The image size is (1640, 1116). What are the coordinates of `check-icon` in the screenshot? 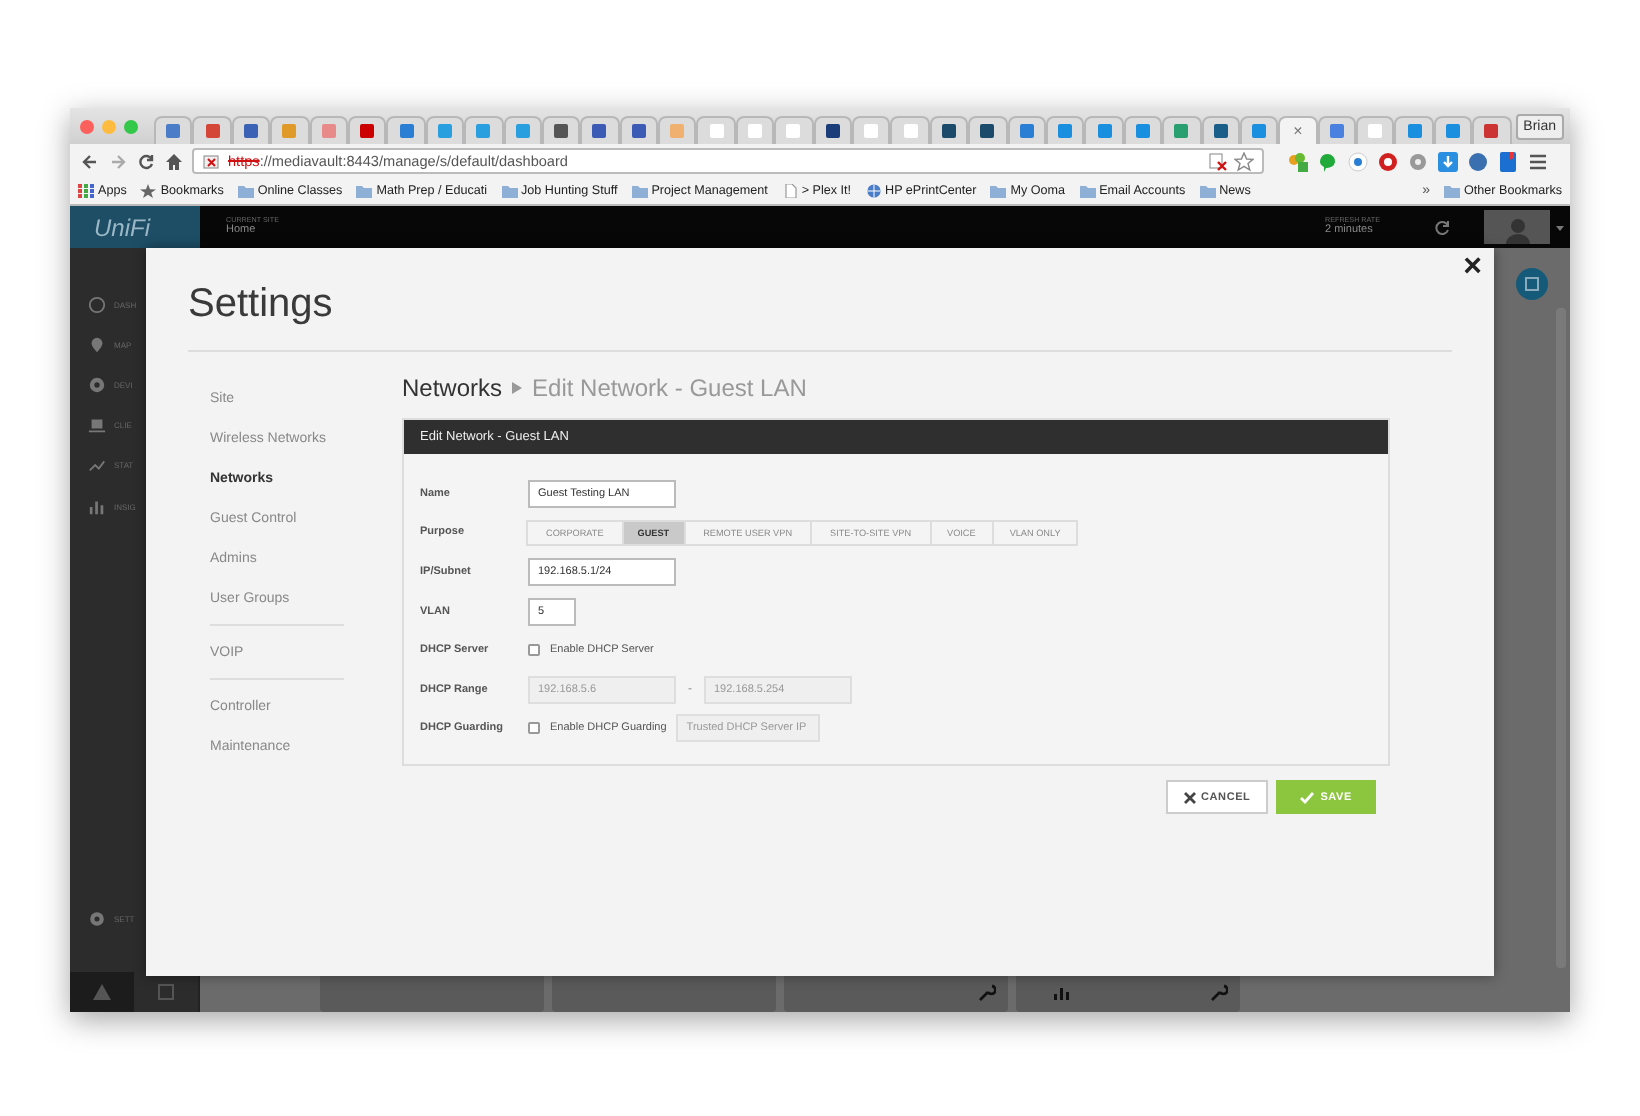 It's located at (1307, 797).